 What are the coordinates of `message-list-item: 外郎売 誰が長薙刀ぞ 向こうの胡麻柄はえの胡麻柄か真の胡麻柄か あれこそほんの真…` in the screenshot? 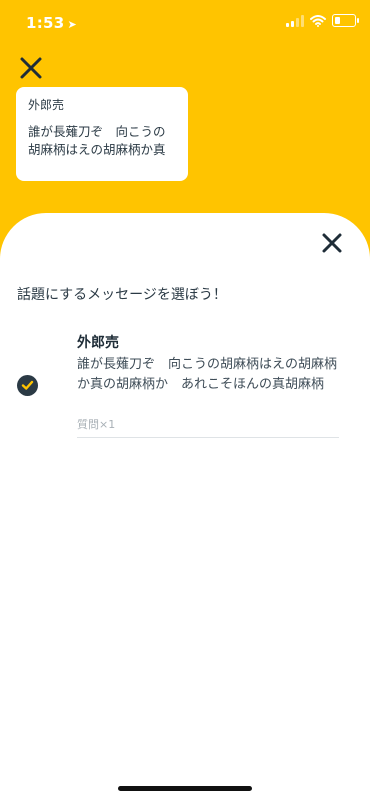 It's located at (185, 381).